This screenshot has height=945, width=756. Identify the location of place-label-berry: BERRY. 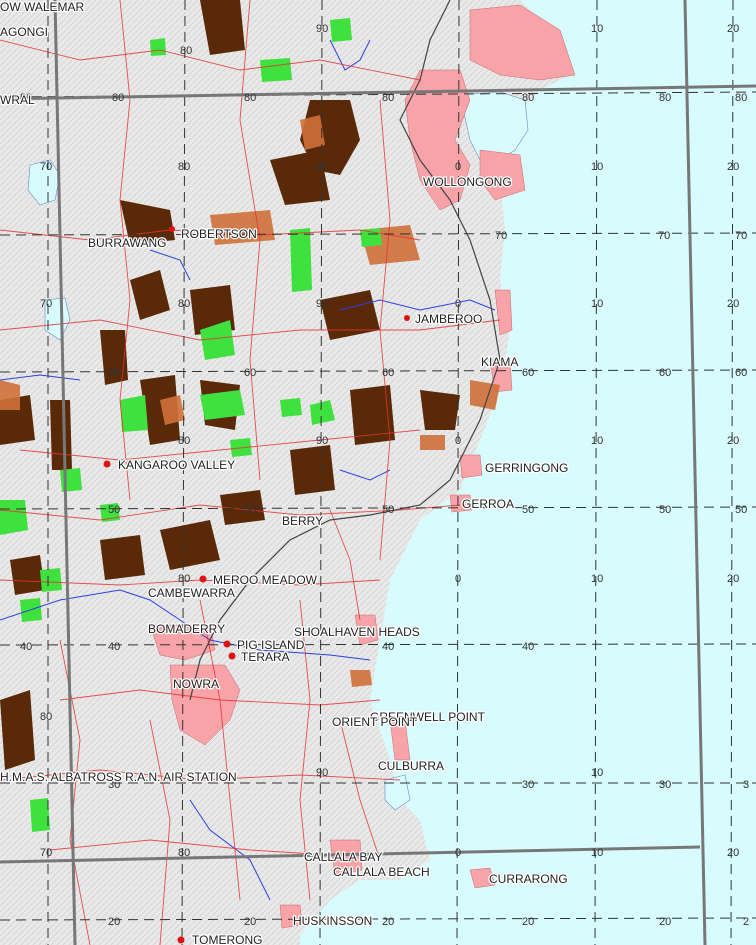
(302, 521).